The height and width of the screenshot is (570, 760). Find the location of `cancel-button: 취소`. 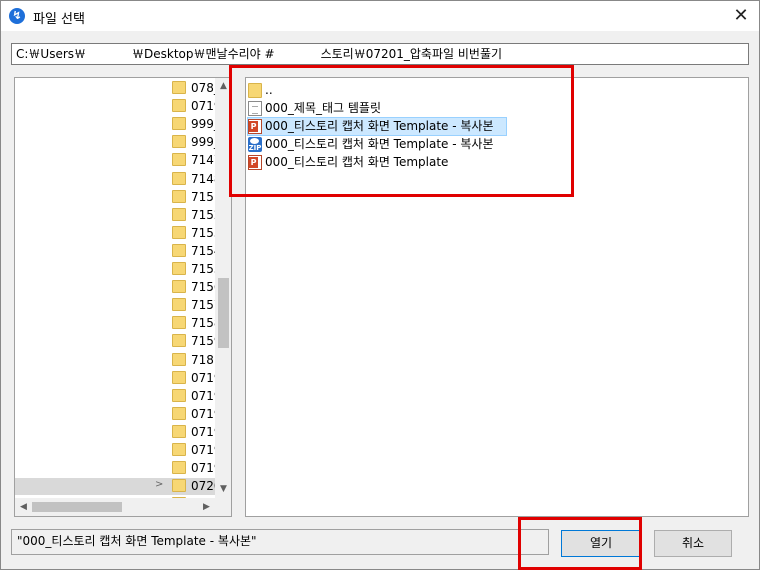

cancel-button: 취소 is located at coordinates (693, 543).